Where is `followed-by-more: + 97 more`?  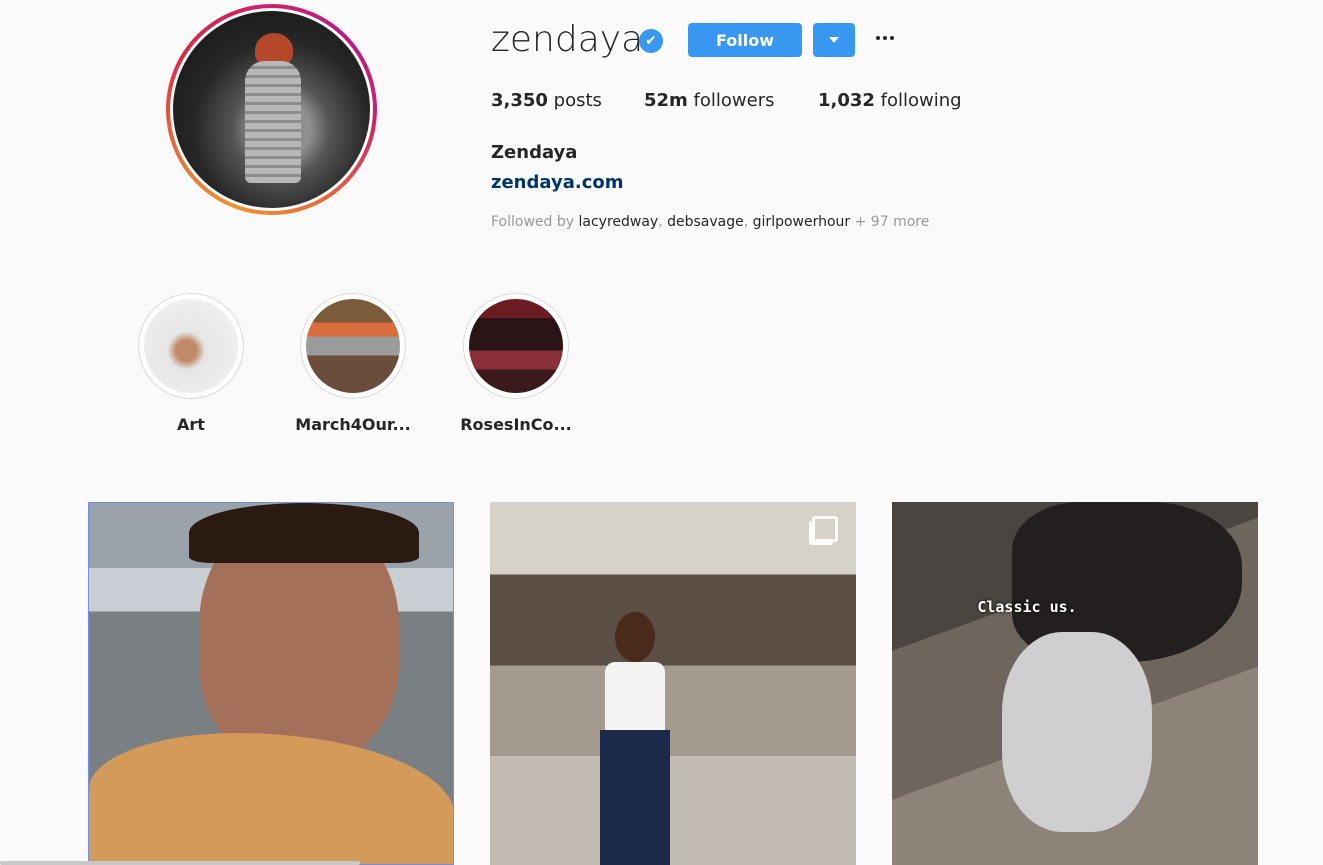
followed-by-more: + 97 more is located at coordinates (890, 222).